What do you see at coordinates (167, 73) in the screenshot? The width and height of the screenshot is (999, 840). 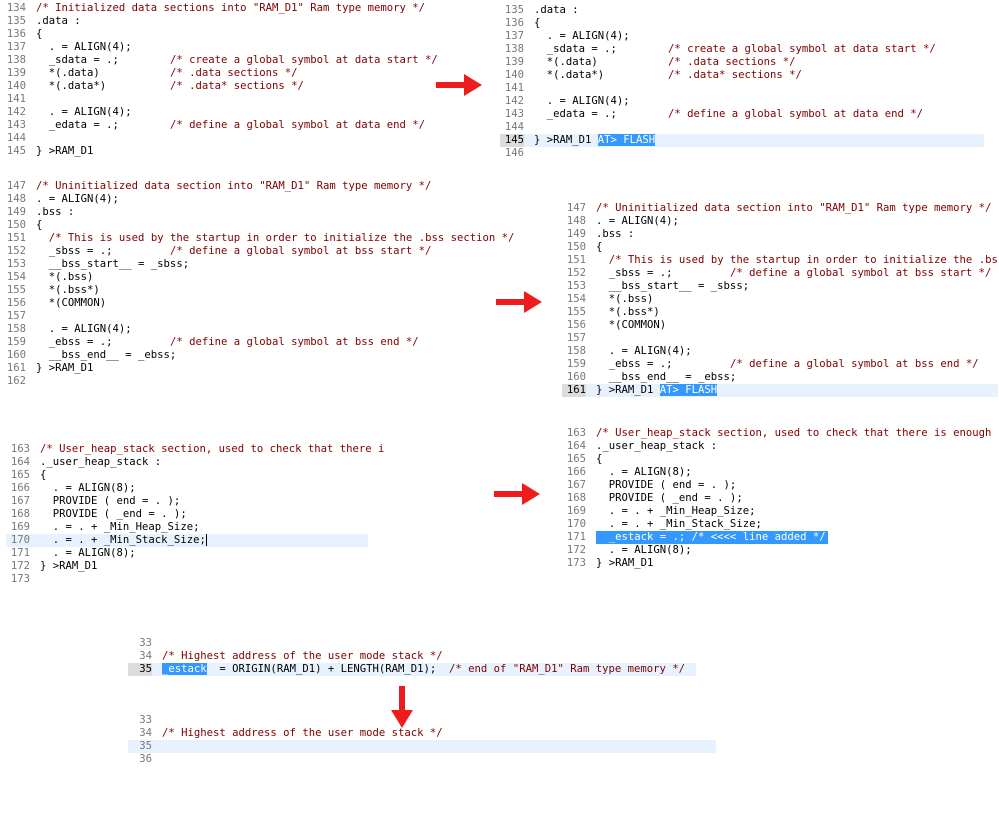 I see `code-text: *(.data) /* .data sections */` at bounding box center [167, 73].